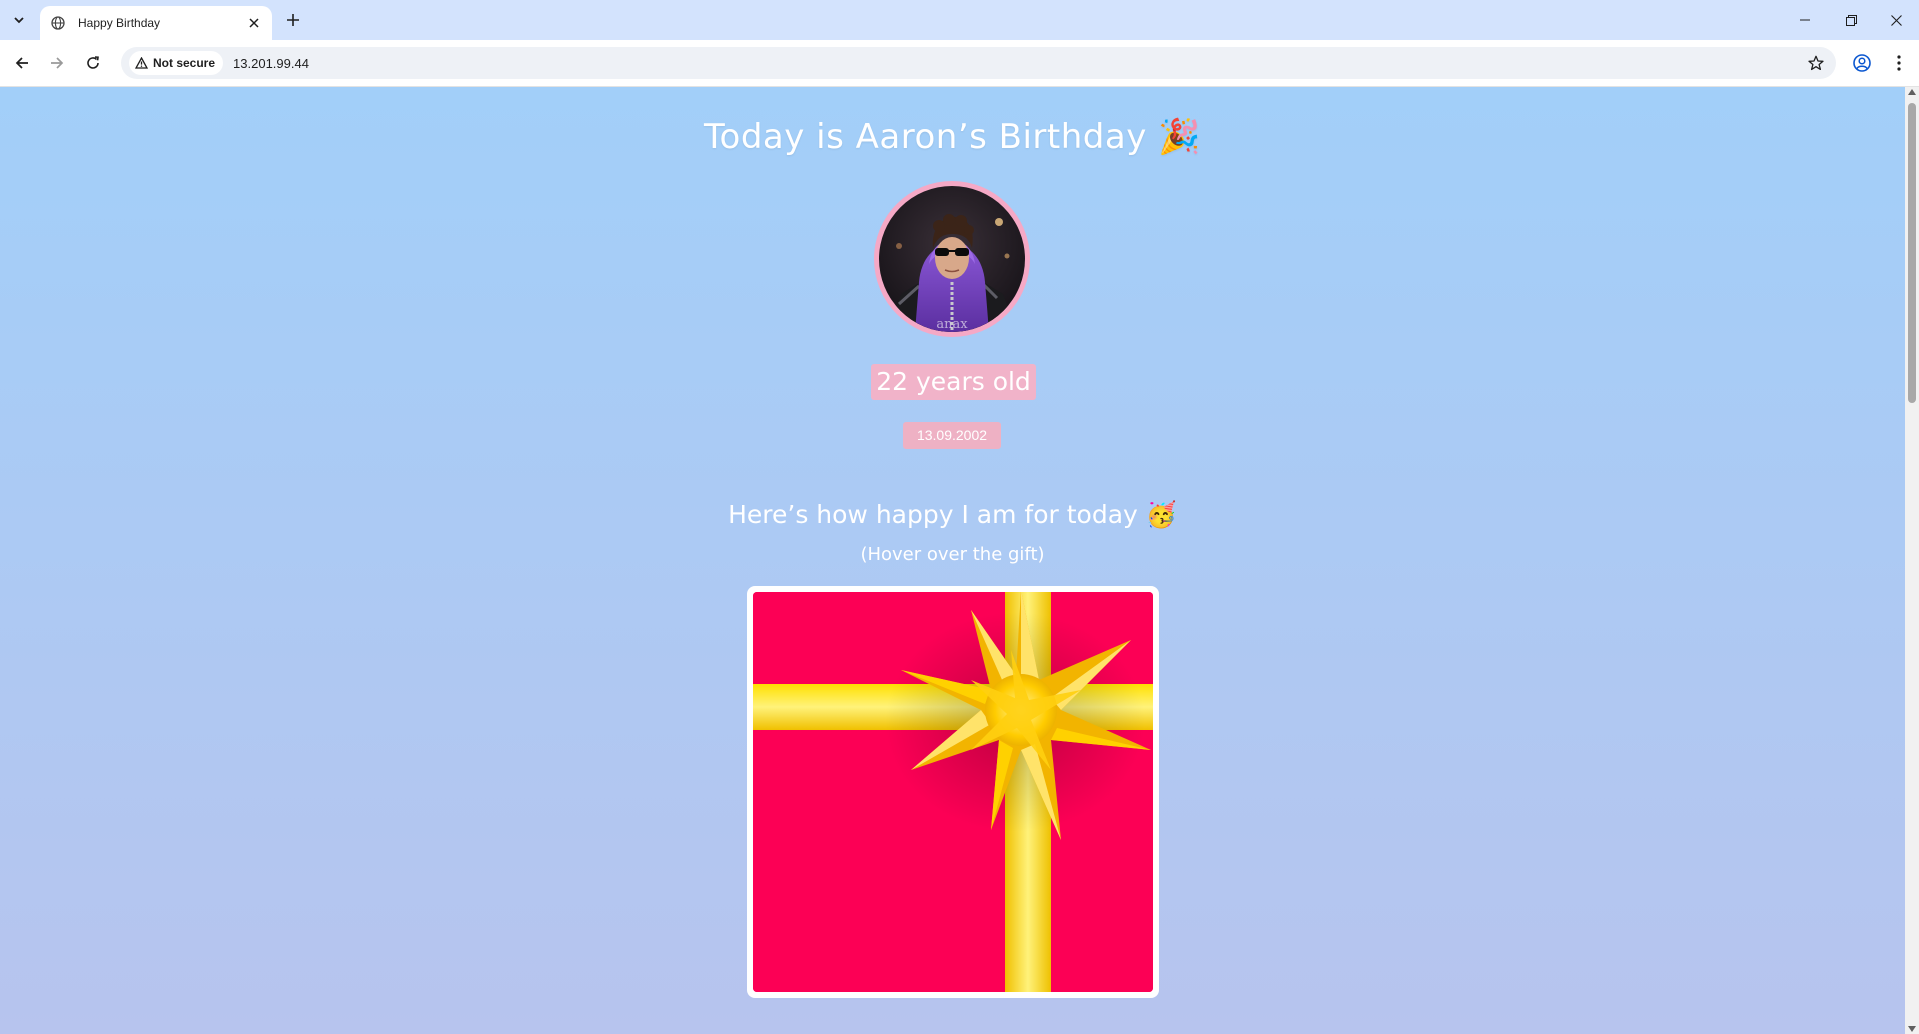 The image size is (1919, 1034). I want to click on svg-text: anax, so click(952, 324).